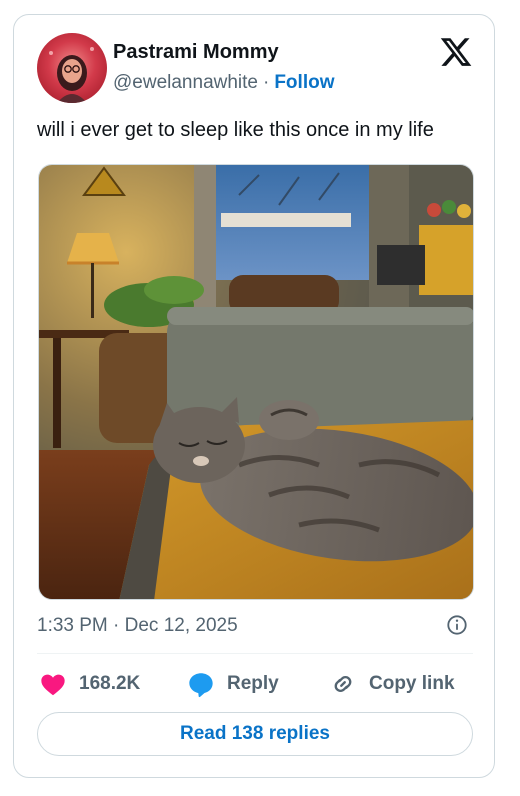 This screenshot has height=796, width=520. Describe the element at coordinates (343, 684) in the screenshot. I see `link-icon` at that location.